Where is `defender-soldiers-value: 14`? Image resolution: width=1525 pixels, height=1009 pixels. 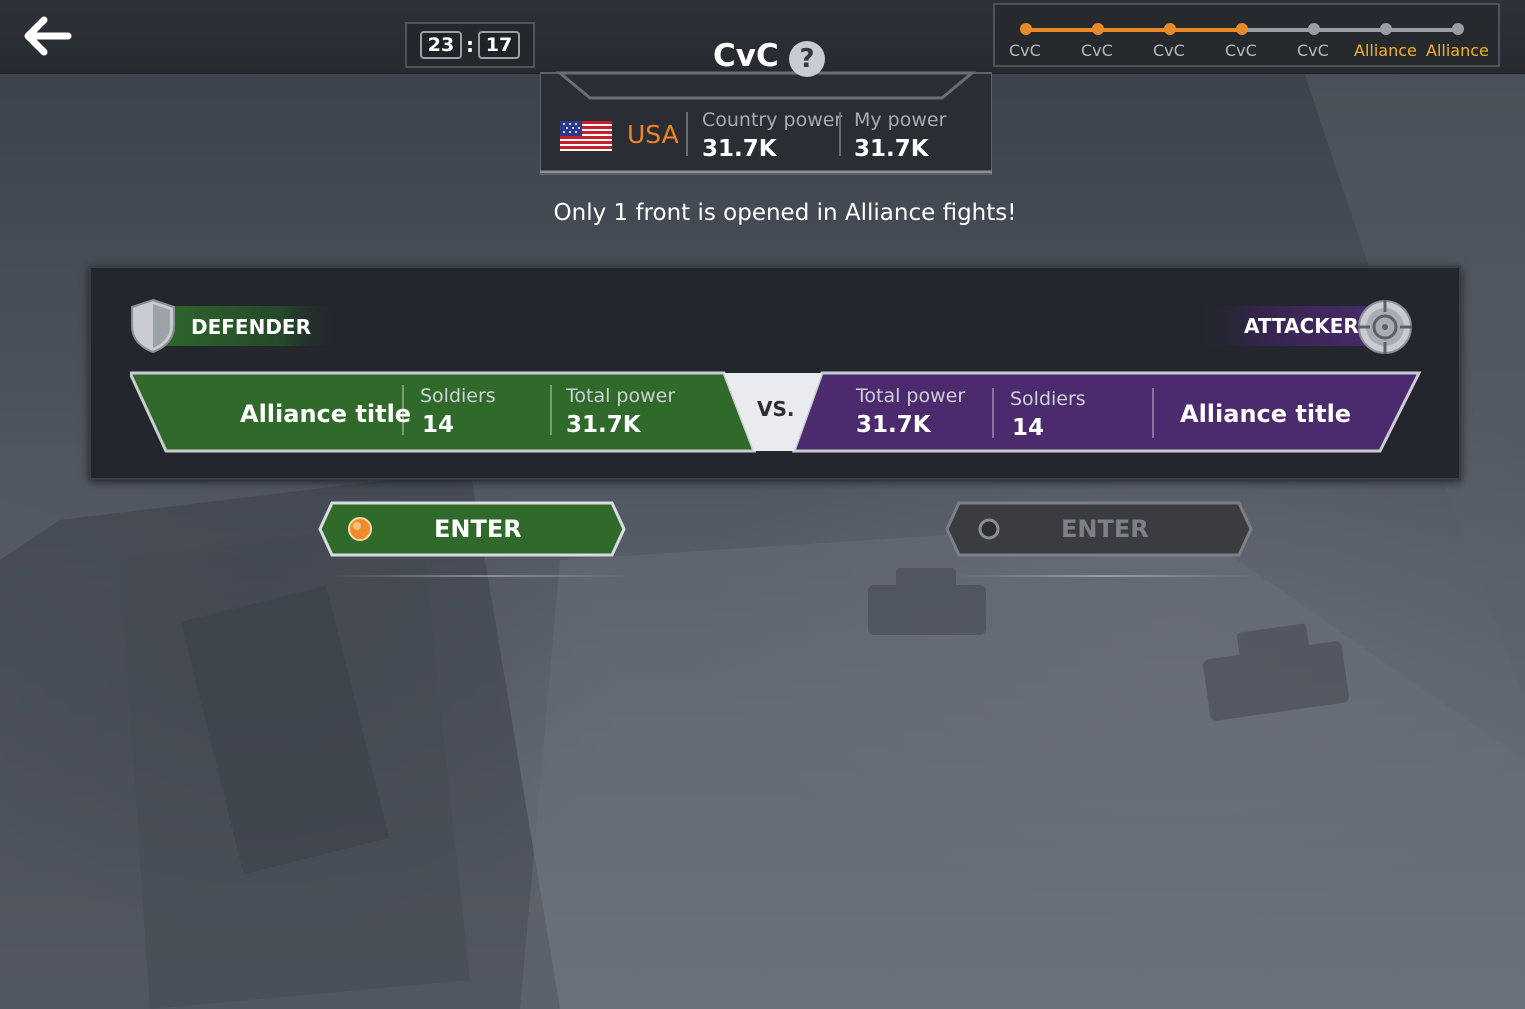
defender-soldiers-value: 14 is located at coordinates (438, 425).